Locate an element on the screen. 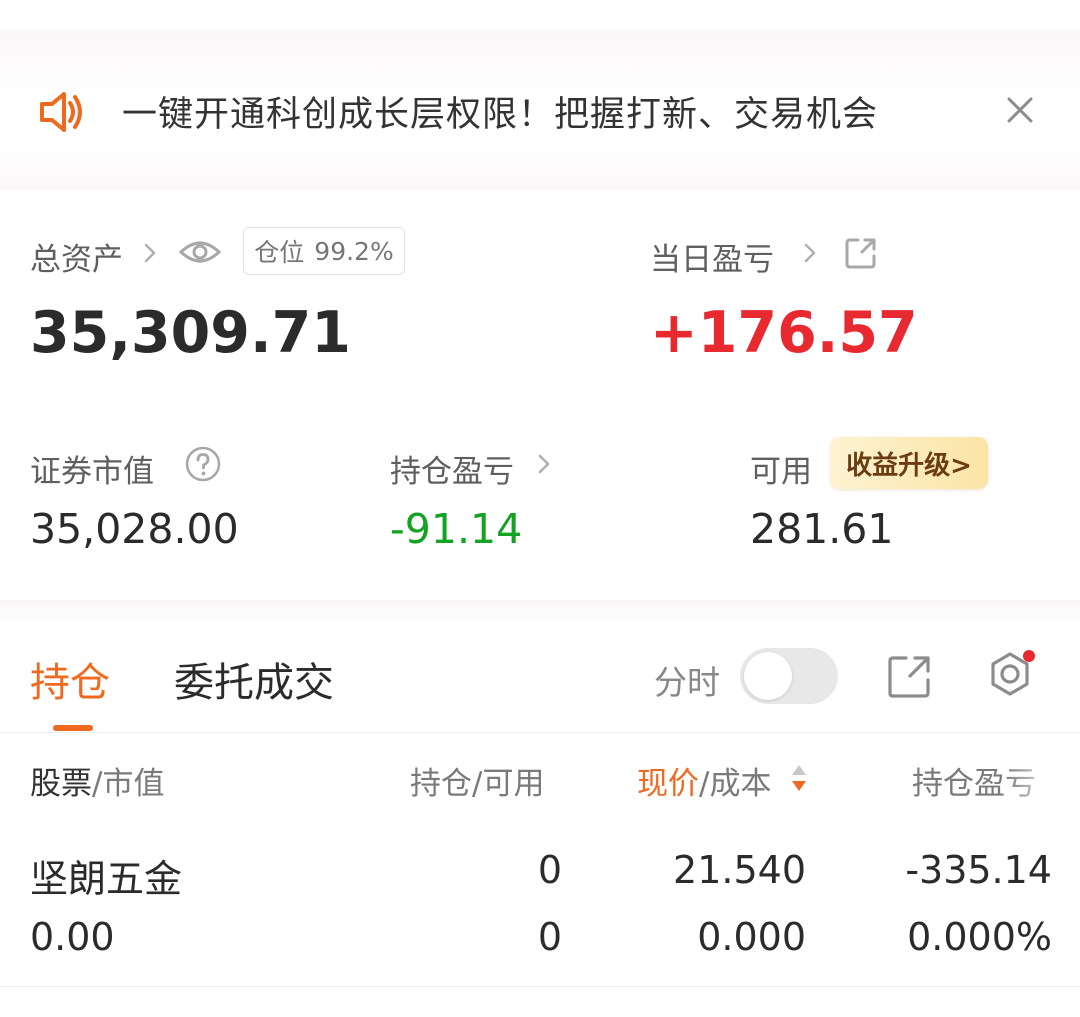 Image resolution: width=1080 pixels, height=1017 pixels. position-value: 99.2% is located at coordinates (354, 251).